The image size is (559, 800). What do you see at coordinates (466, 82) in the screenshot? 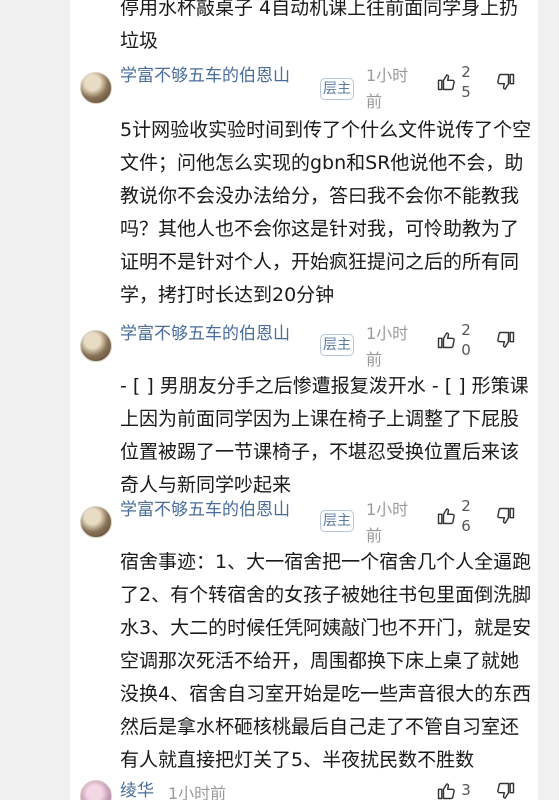
I see `like-count: 25` at bounding box center [466, 82].